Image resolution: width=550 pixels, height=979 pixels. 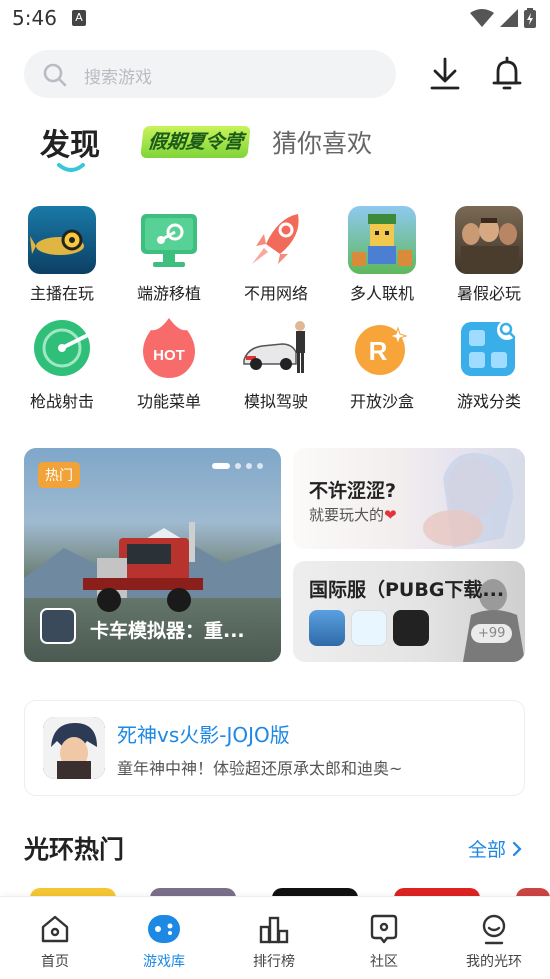 I want to click on search-bar: 搜索游戏, so click(x=210, y=74).